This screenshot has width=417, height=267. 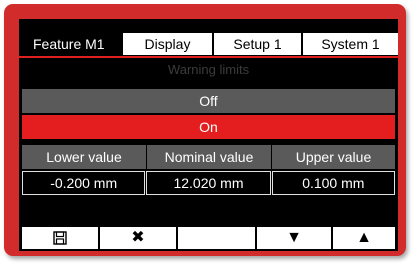 I want to click on save-icon, so click(x=60, y=238).